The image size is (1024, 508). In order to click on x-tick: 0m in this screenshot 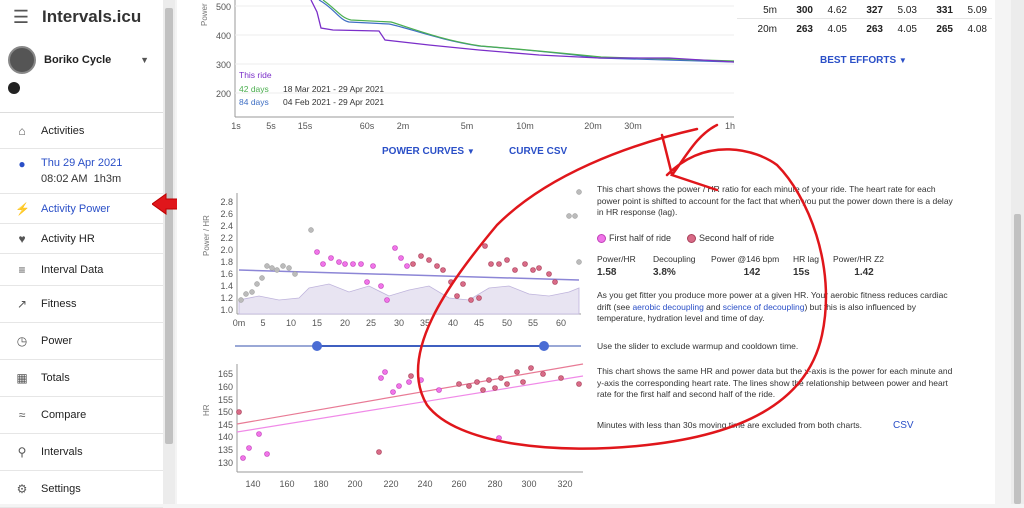, I will do `click(239, 323)`.